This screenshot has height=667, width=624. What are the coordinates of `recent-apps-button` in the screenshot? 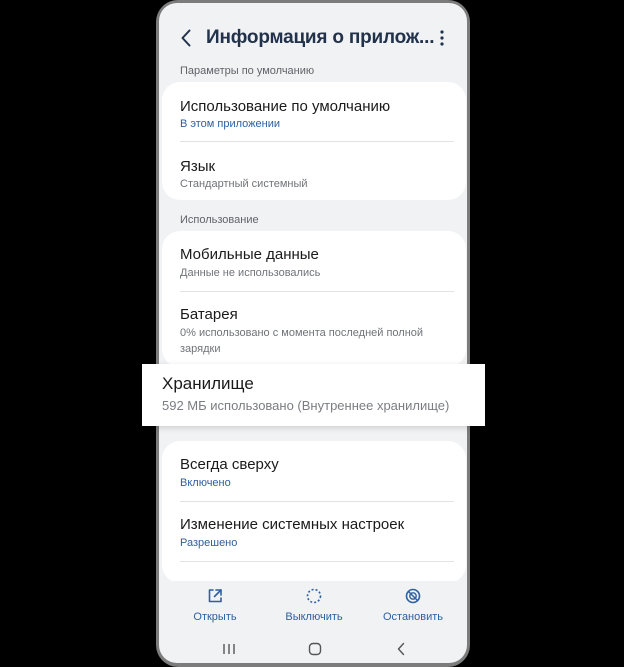 It's located at (229, 649).